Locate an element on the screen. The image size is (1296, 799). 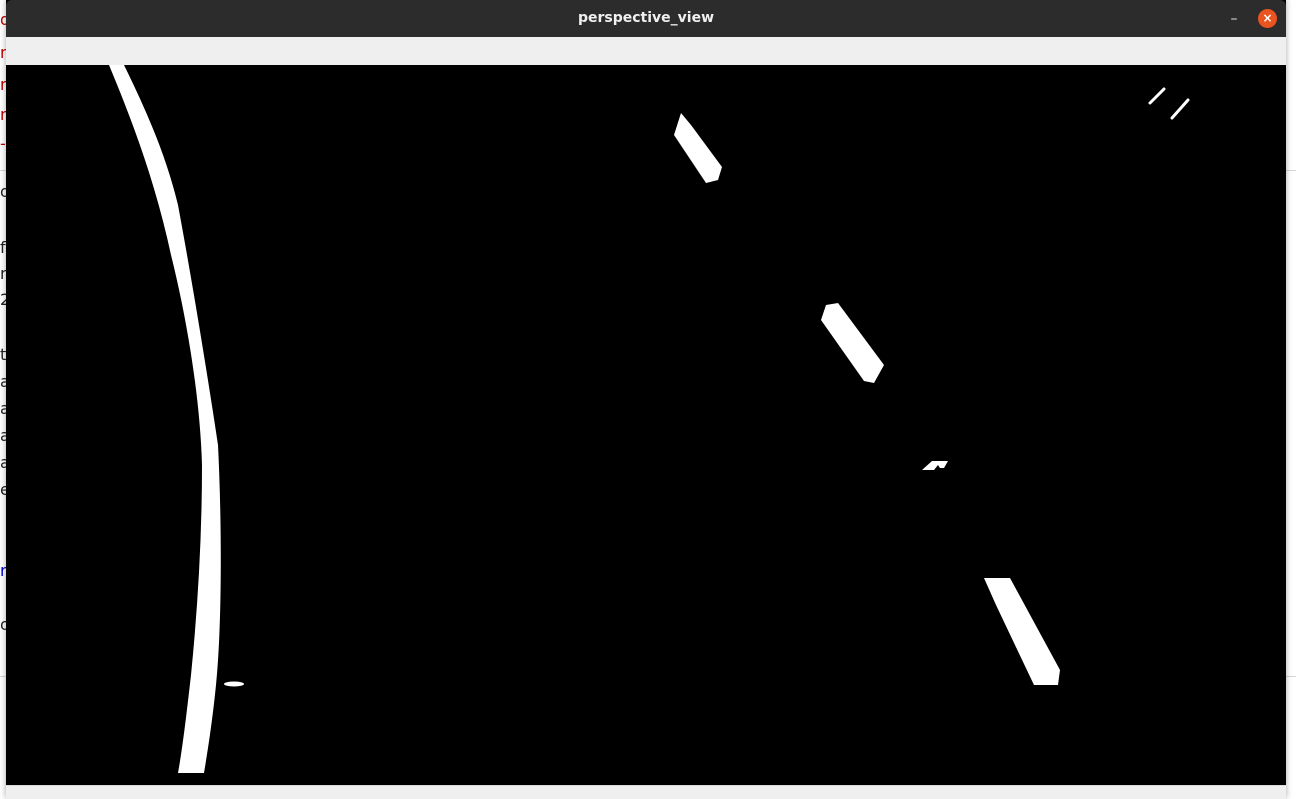
minimize-button: – is located at coordinates (1234, 19).